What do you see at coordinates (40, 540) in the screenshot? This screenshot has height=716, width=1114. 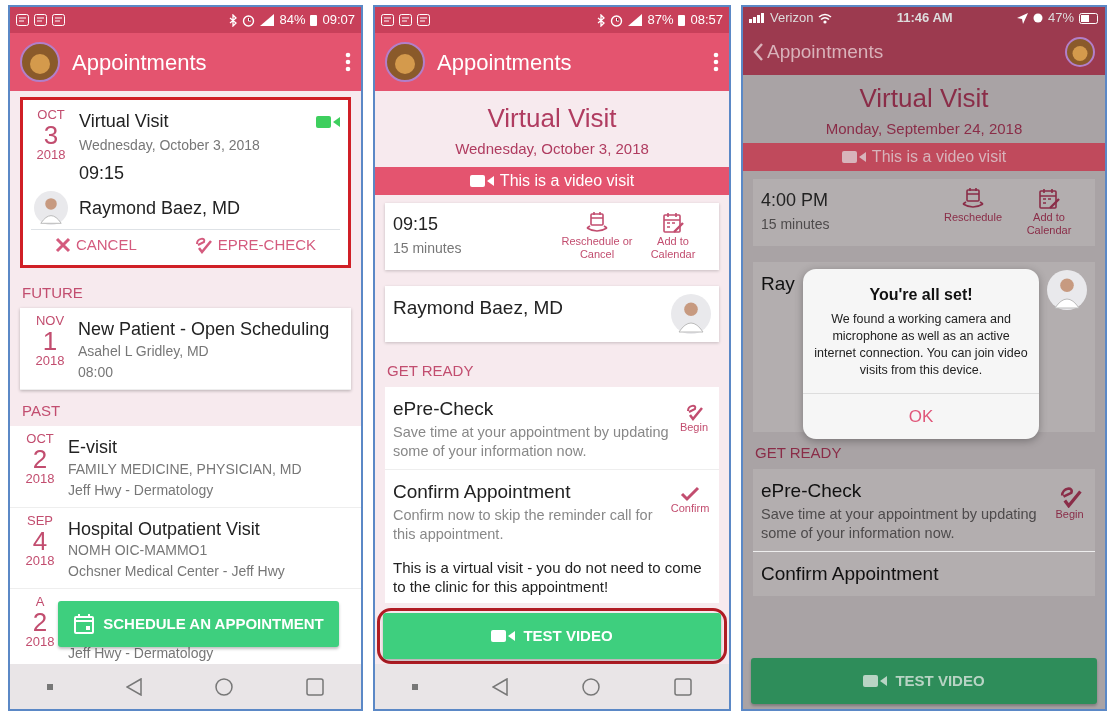 I see `day-number: 4` at bounding box center [40, 540].